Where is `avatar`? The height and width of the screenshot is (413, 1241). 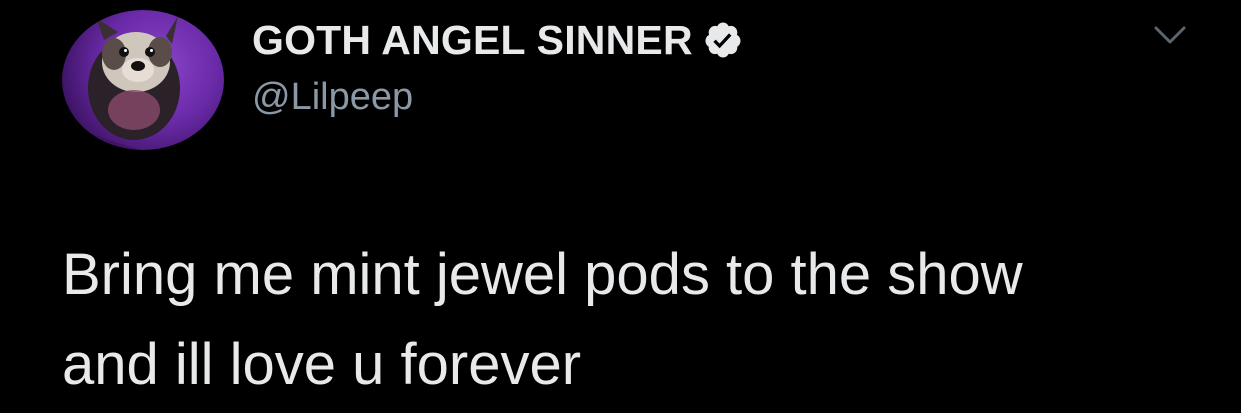
avatar is located at coordinates (143, 80).